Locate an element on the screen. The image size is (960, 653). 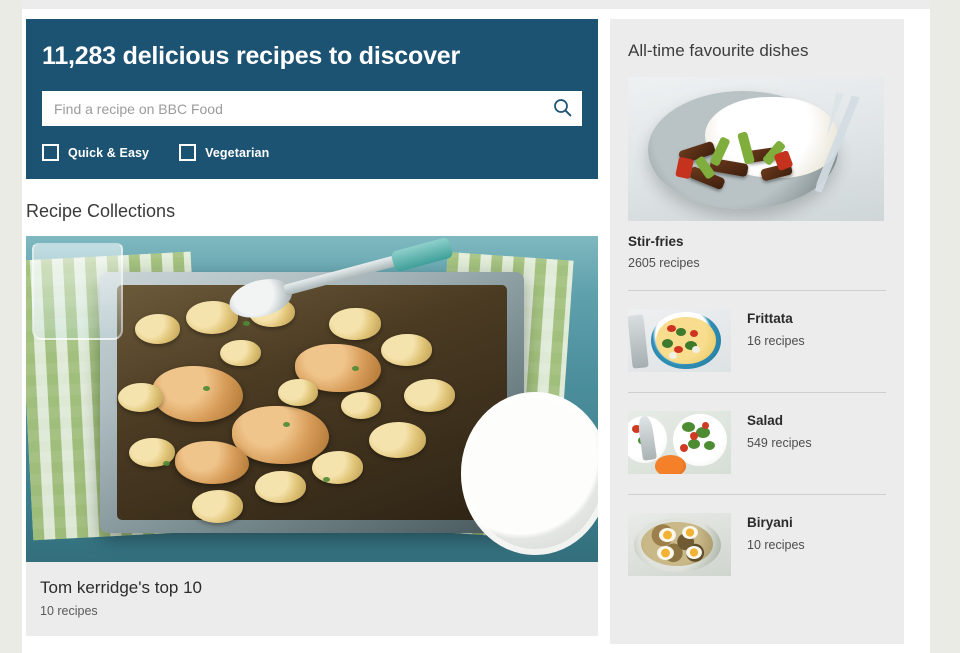
dressing-bowl is located at coordinates (670, 464).